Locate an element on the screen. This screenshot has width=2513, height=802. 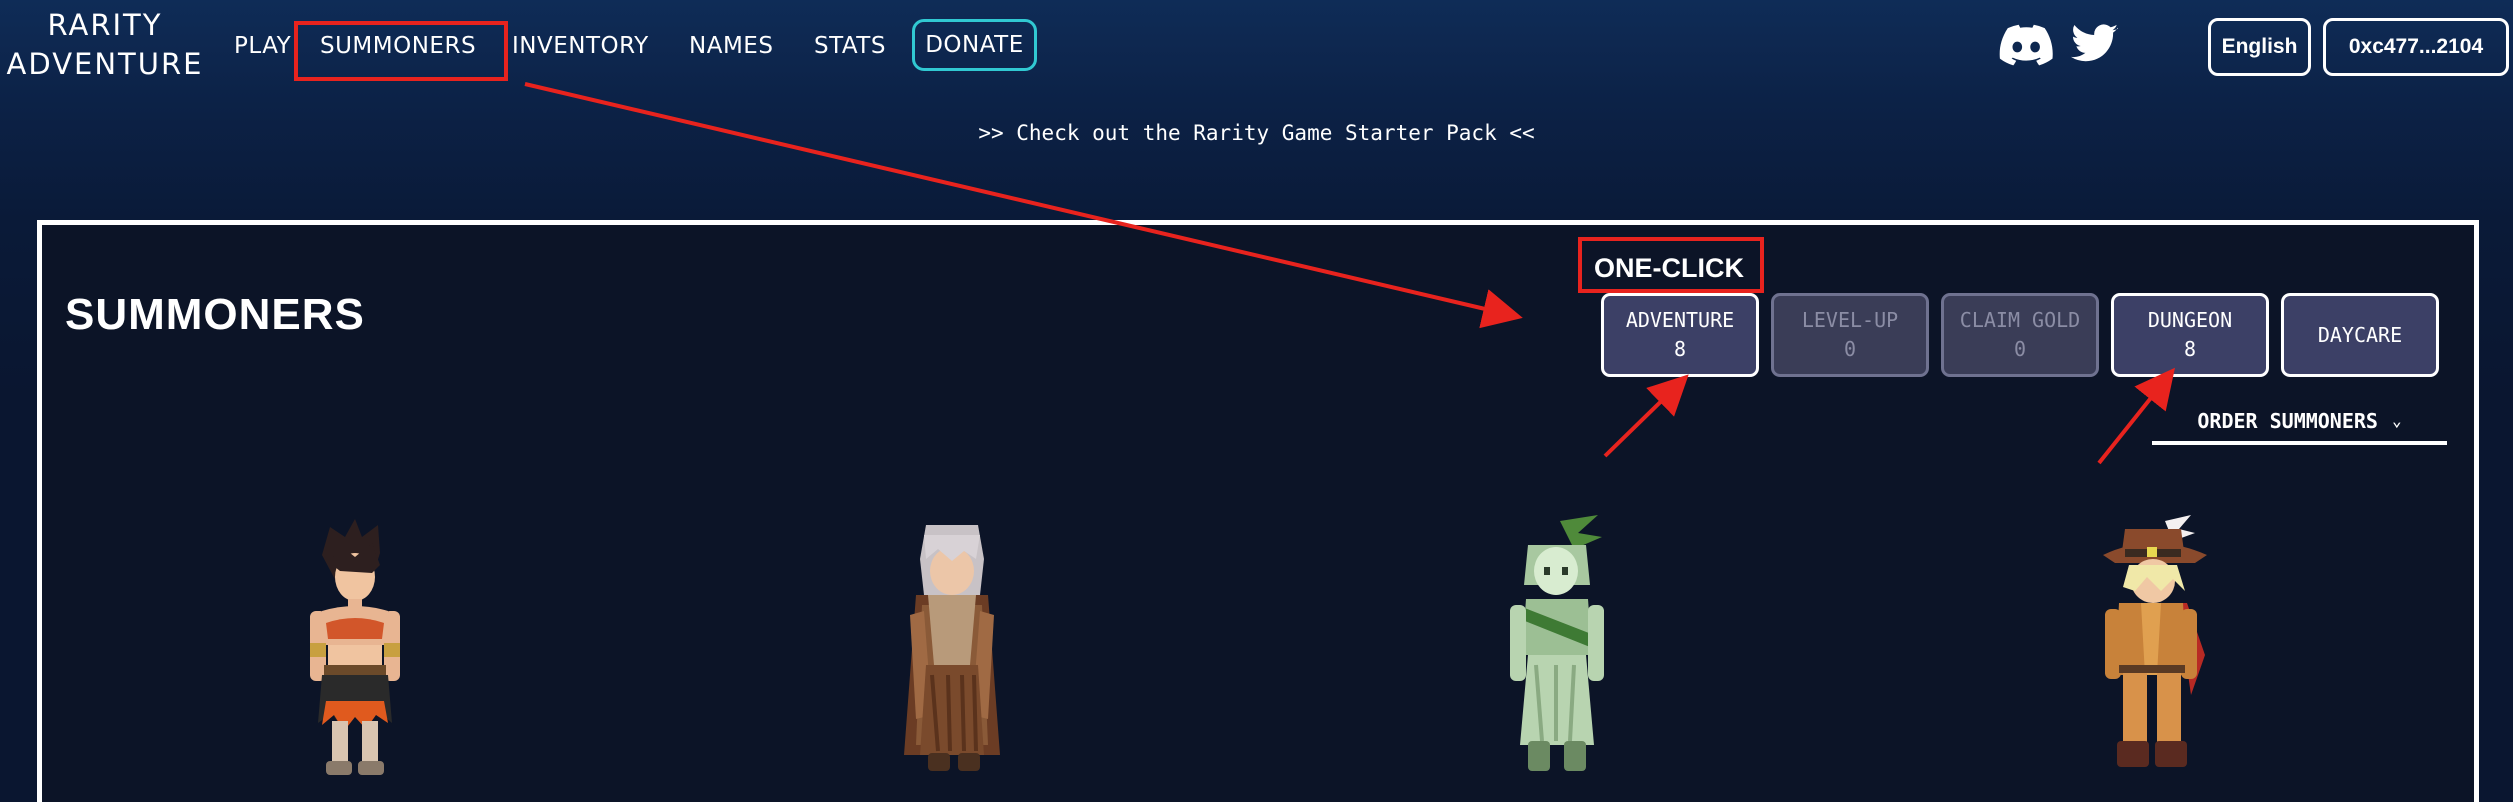
adventure-button: ADVENTURE 8 is located at coordinates (1680, 335).